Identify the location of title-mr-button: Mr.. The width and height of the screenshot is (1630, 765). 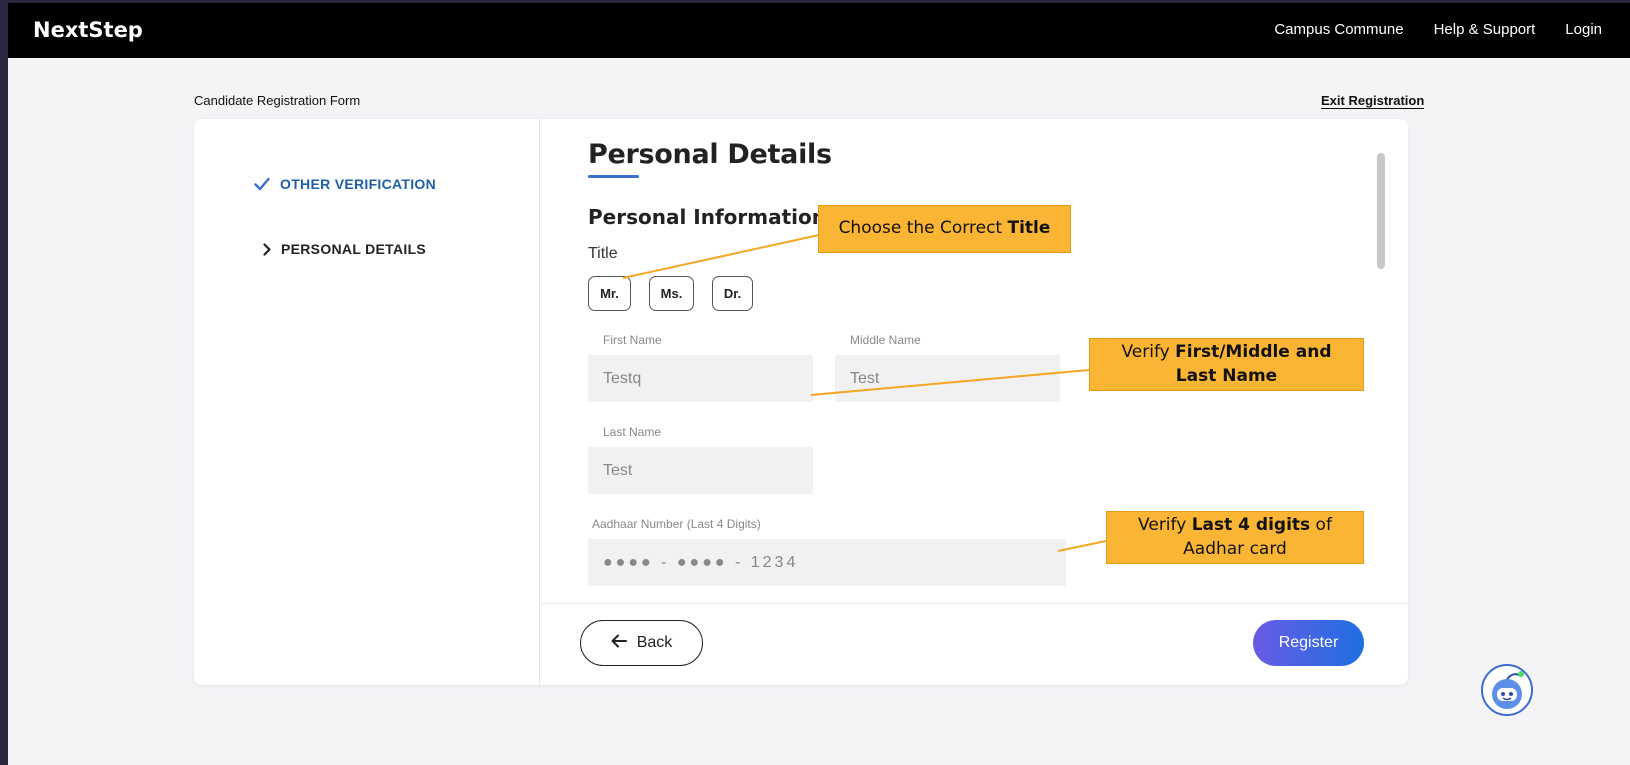
(609, 293).